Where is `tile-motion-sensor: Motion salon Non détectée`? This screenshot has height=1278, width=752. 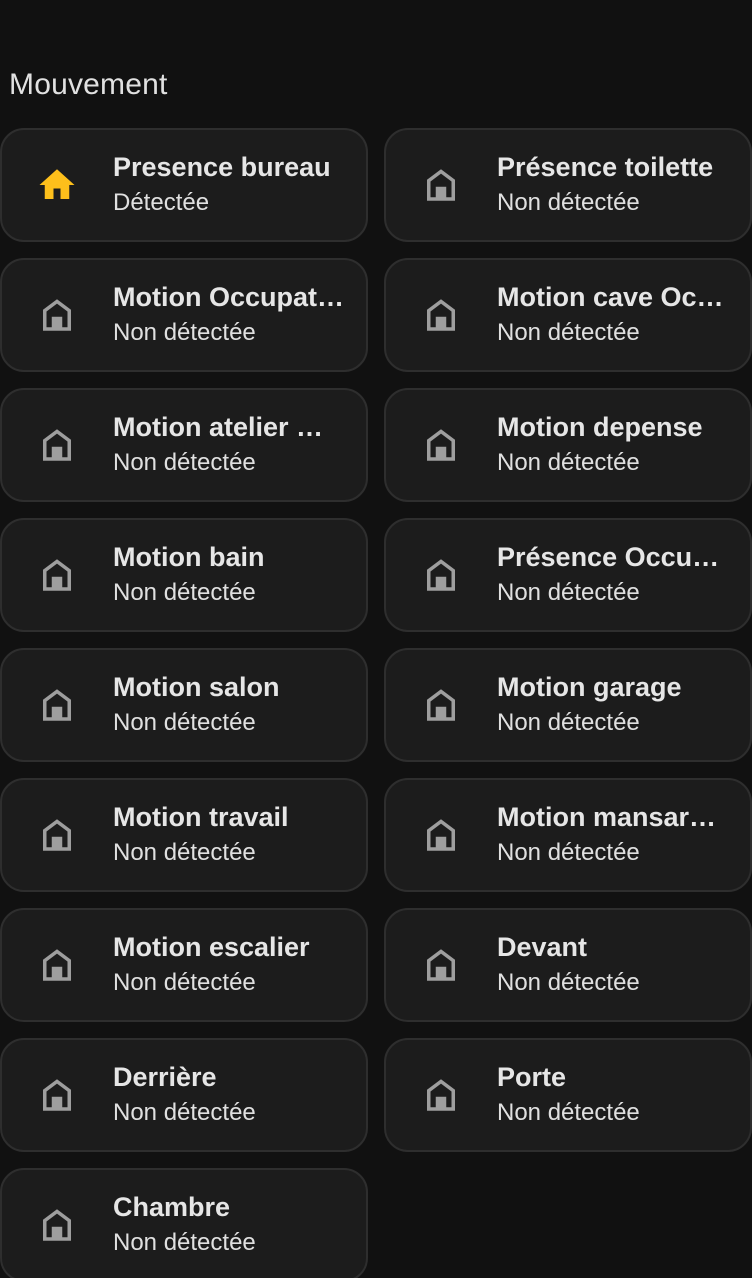 tile-motion-sensor: Motion salon Non détectée is located at coordinates (184, 705).